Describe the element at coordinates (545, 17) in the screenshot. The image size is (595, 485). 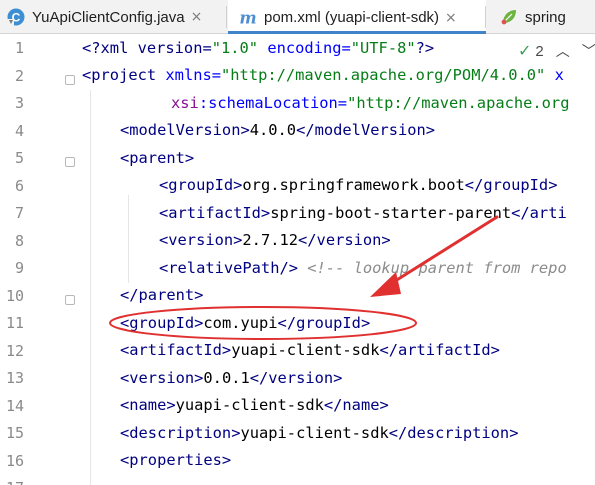
I see `tab-label: spring` at that location.